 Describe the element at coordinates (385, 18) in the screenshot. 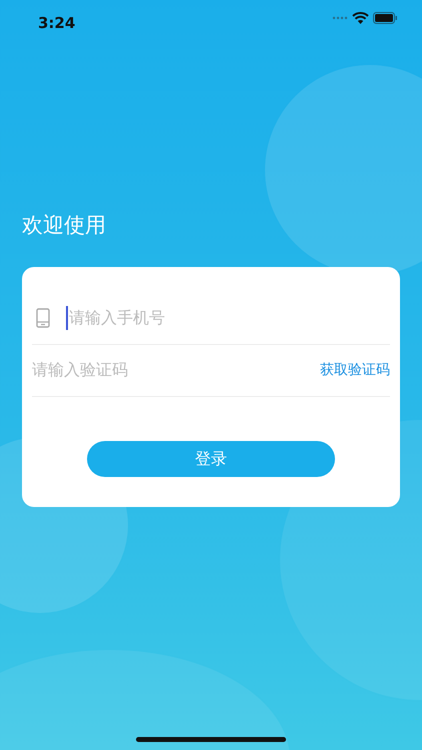

I see `battery-icon` at that location.